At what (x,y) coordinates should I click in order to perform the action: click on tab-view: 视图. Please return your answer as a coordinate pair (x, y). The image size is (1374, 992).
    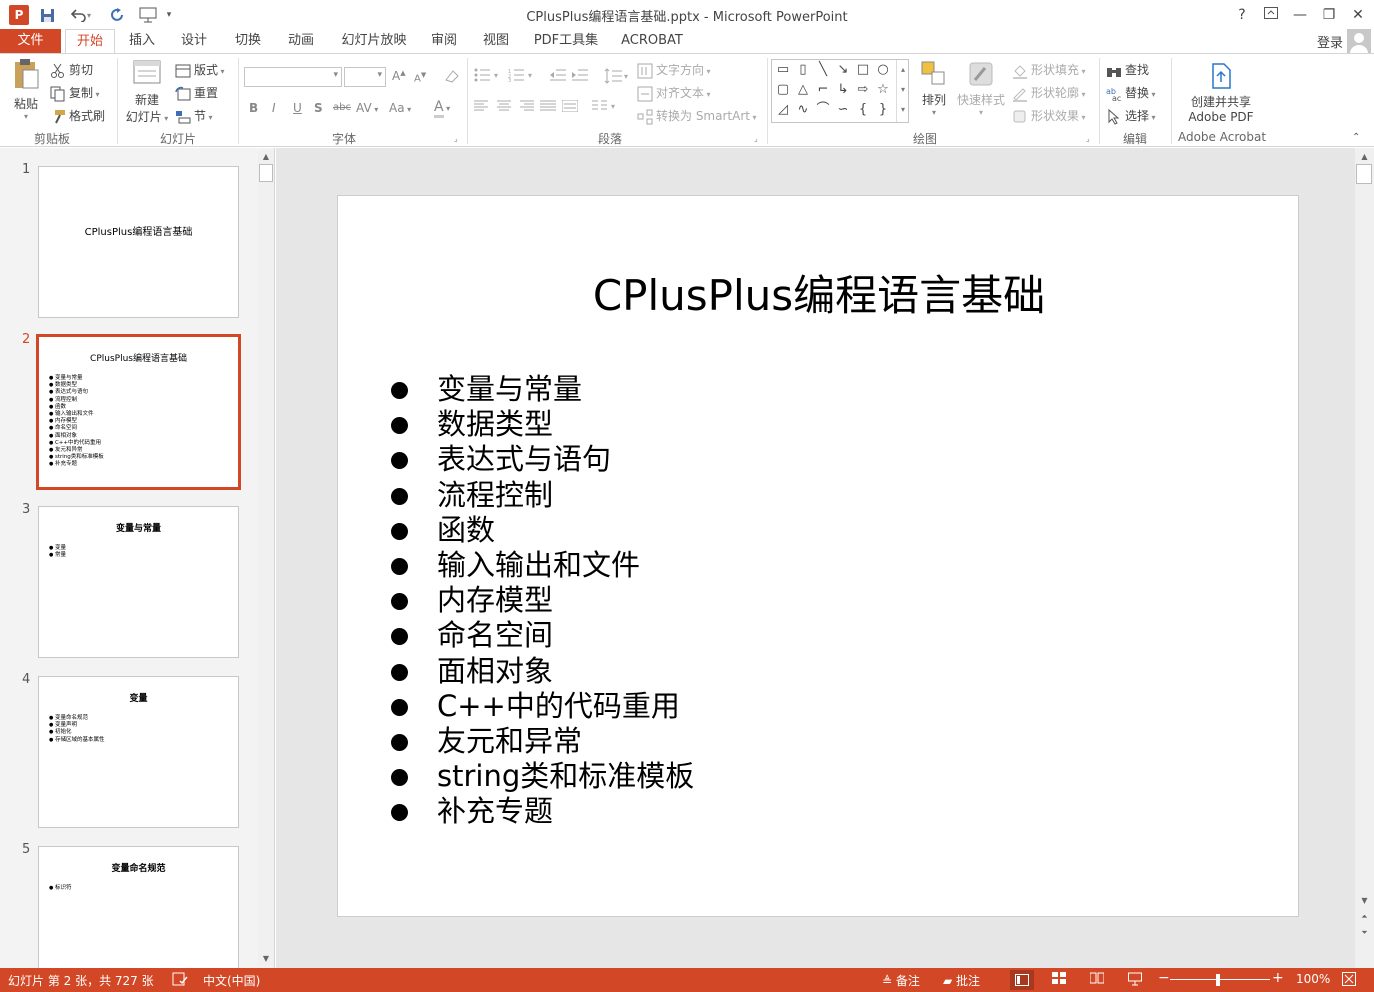
    Looking at the image, I should click on (496, 41).